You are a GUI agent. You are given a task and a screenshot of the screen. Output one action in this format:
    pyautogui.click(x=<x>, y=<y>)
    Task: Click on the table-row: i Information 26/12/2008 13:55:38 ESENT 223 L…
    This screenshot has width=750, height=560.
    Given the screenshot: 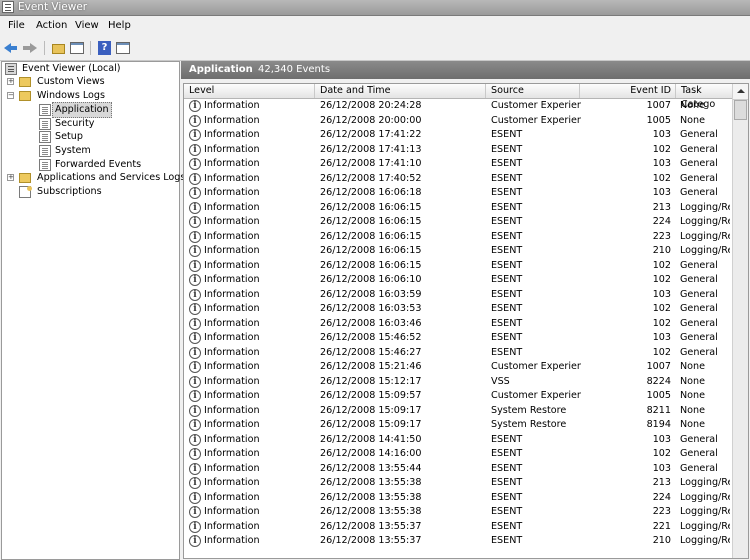 What is the action you would take?
    pyautogui.click(x=458, y=512)
    